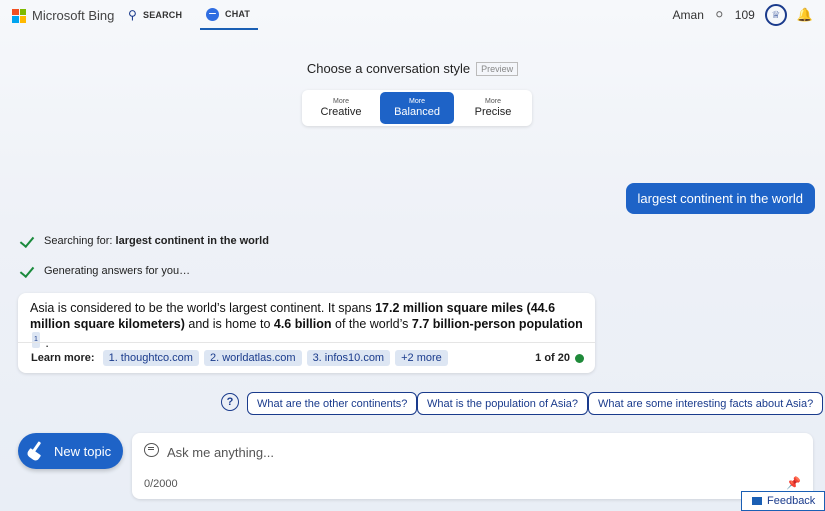 This screenshot has height=511, width=825. I want to click on new-topic-button: New topic, so click(70, 451).